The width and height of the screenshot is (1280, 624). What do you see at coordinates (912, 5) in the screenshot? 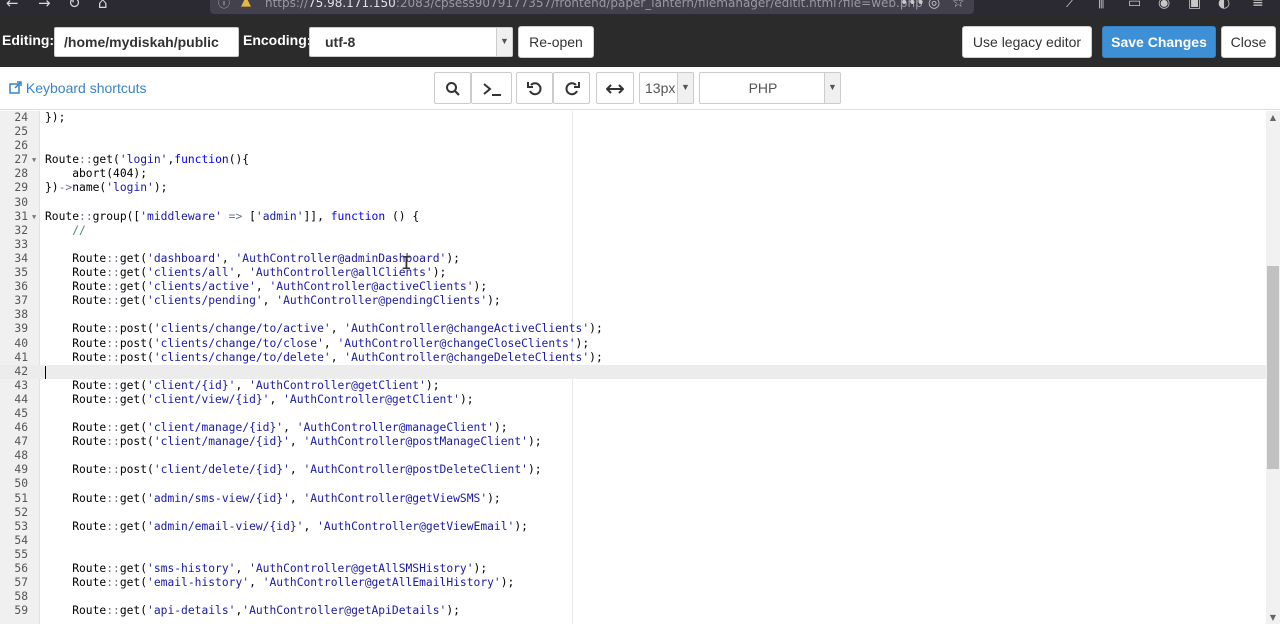
I see `more-icon: •••` at bounding box center [912, 5].